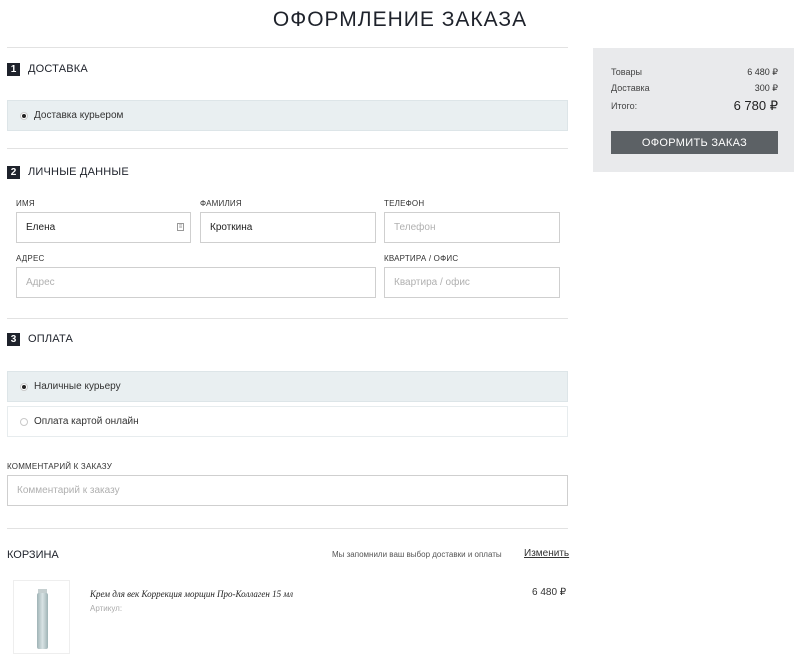 The width and height of the screenshot is (800, 654). Describe the element at coordinates (766, 88) in the screenshot. I see `delivery-value: 300 ₽` at that location.